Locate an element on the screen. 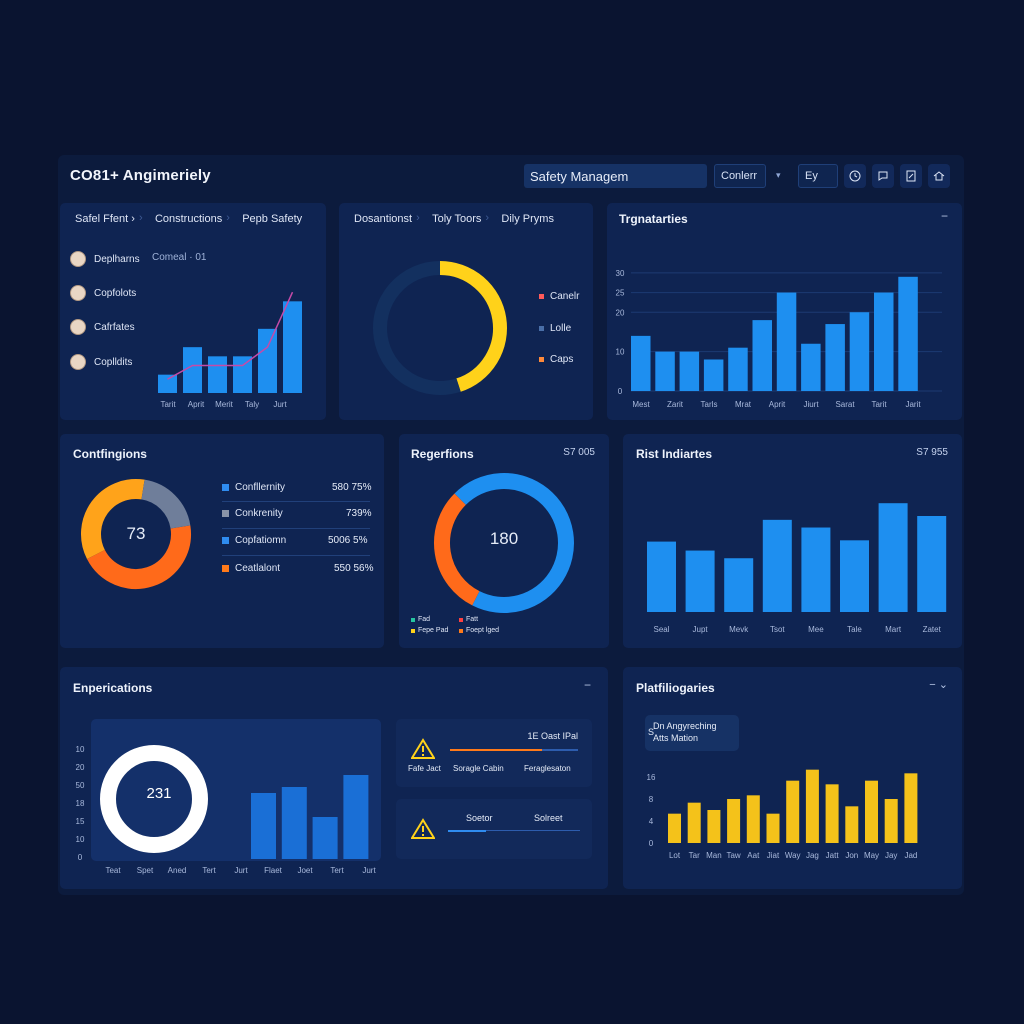 The height and width of the screenshot is (1024, 1024). person-name: Coplldits is located at coordinates (113, 362).